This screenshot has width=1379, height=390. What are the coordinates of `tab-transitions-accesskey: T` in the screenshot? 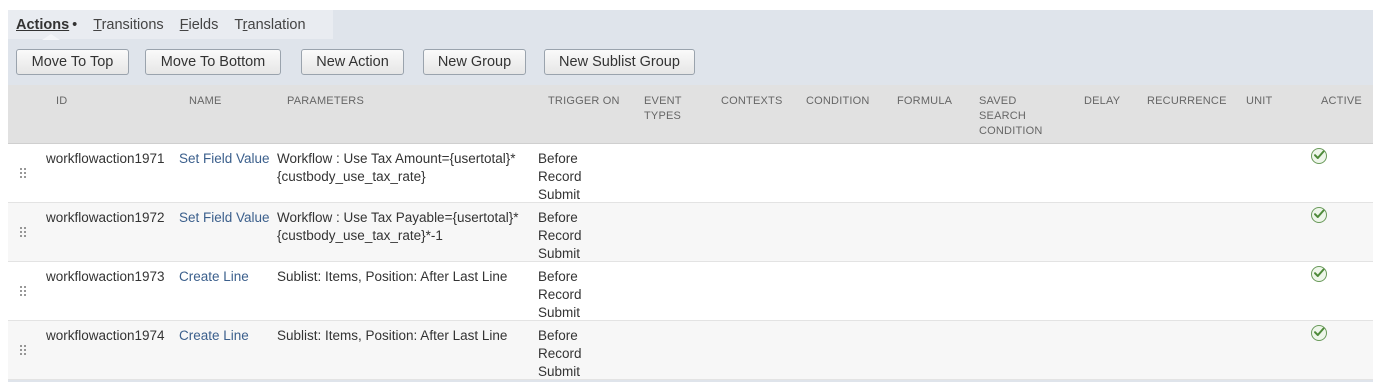 It's located at (97, 24).